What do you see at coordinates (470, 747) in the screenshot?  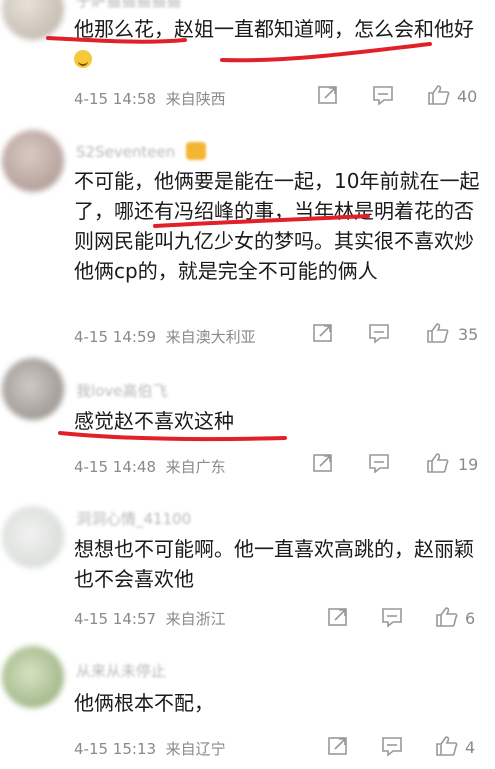 I see `like-count: 4` at bounding box center [470, 747].